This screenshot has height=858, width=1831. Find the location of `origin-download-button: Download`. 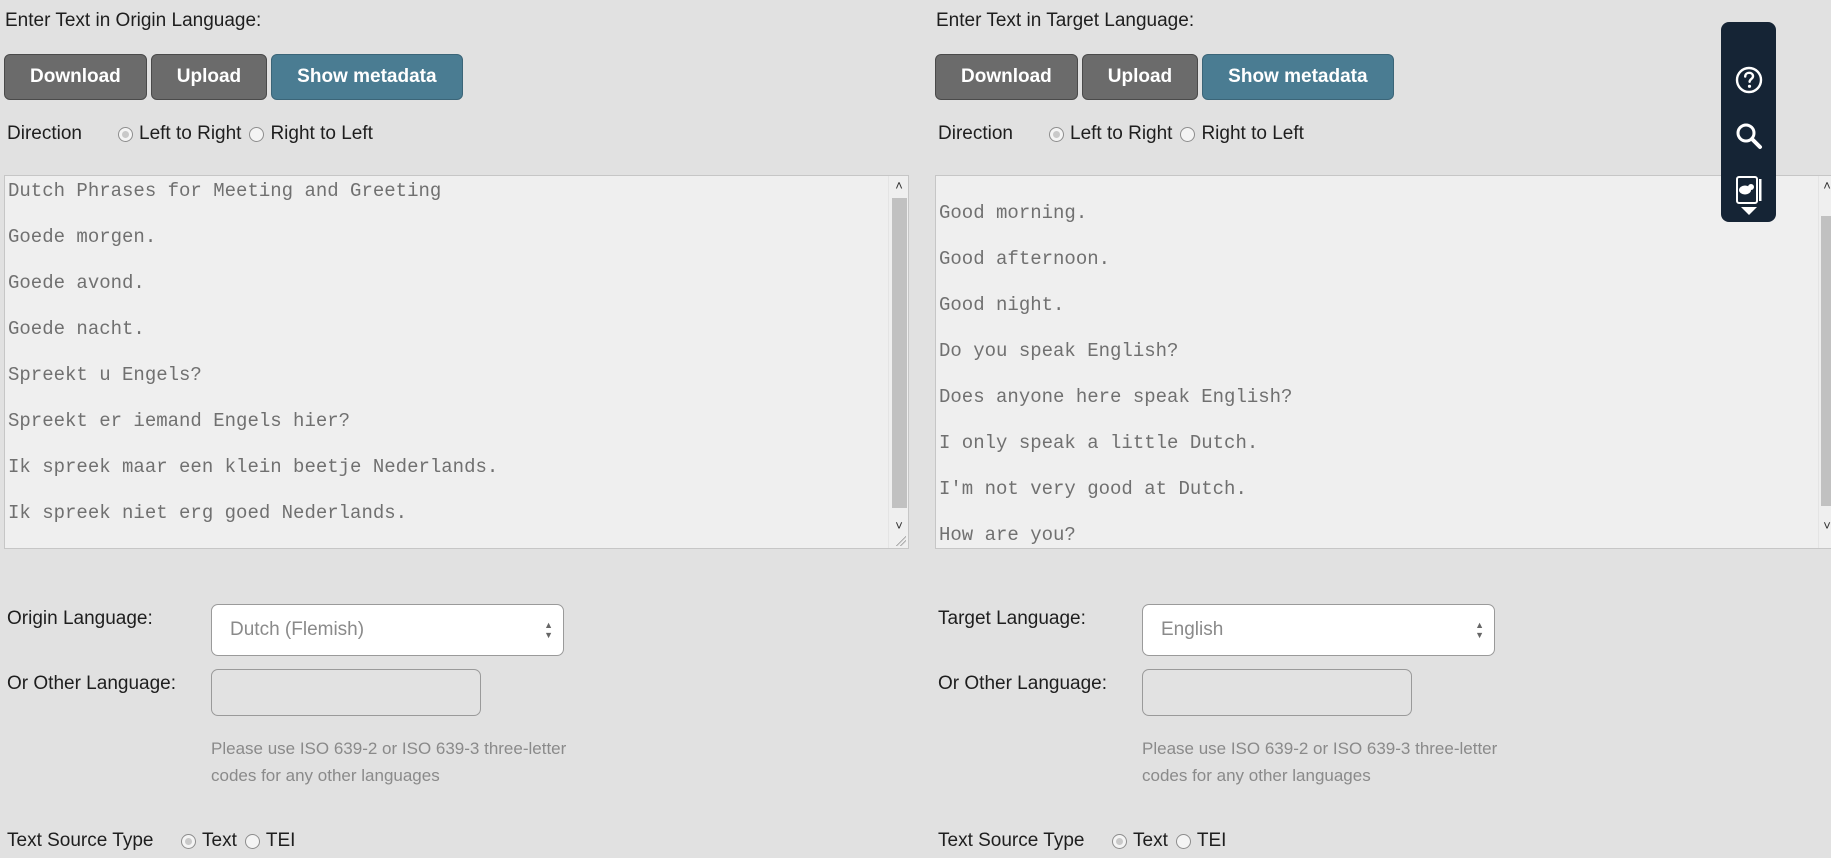

origin-download-button: Download is located at coordinates (75, 77).